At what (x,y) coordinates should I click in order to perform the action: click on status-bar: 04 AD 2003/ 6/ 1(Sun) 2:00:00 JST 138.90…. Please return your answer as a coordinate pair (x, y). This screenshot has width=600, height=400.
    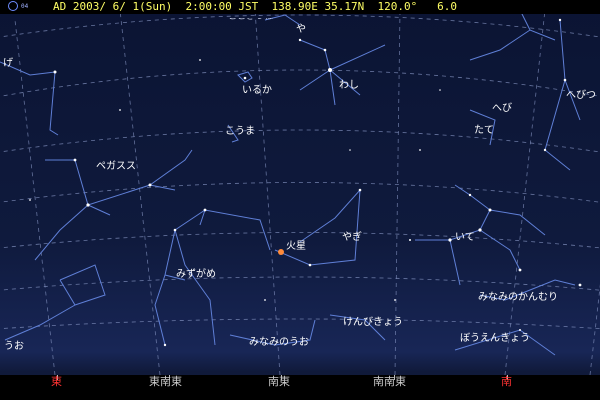
    Looking at the image, I should click on (300, 7).